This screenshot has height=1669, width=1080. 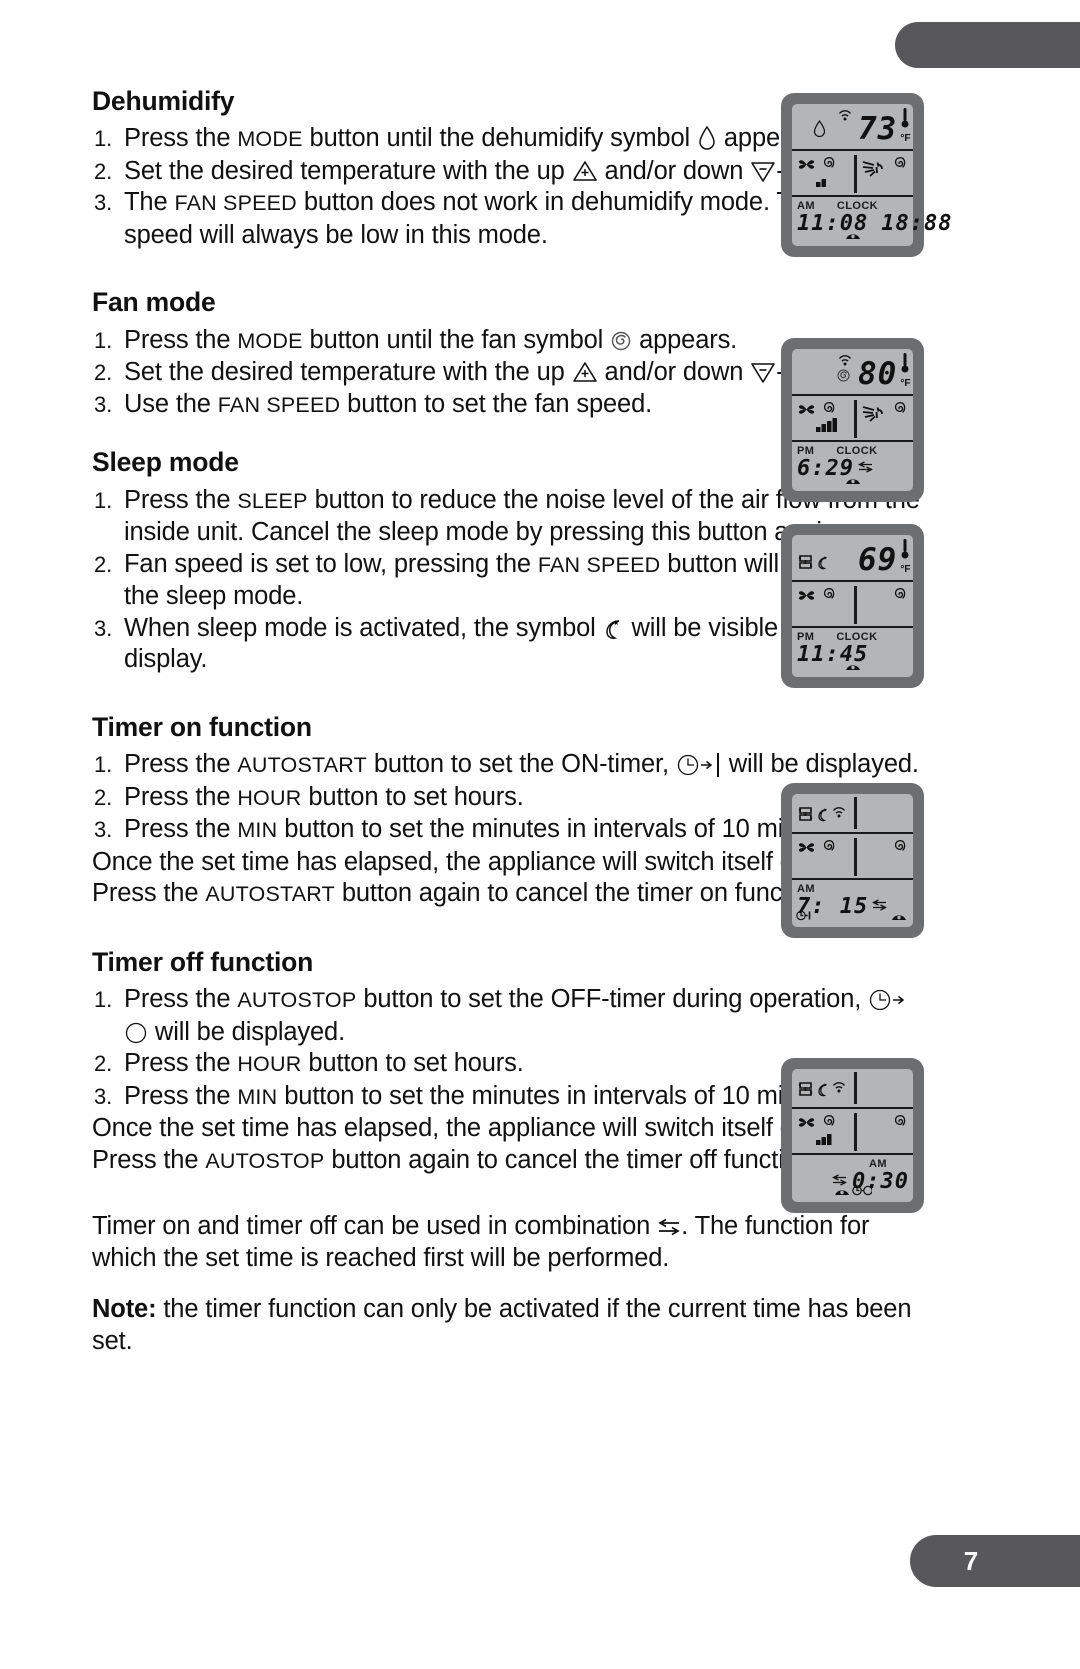 I want to click on lcd-row-mode-temp: 73 °F, so click(x=852, y=127).